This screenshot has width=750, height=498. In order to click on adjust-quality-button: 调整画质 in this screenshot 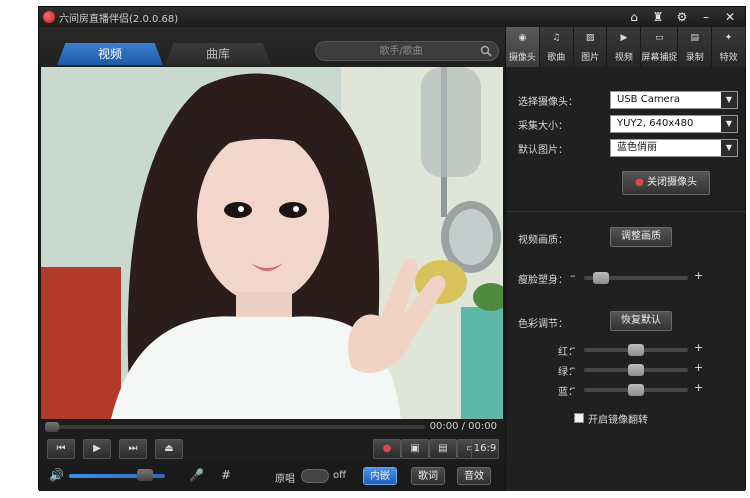, I will do `click(641, 237)`.